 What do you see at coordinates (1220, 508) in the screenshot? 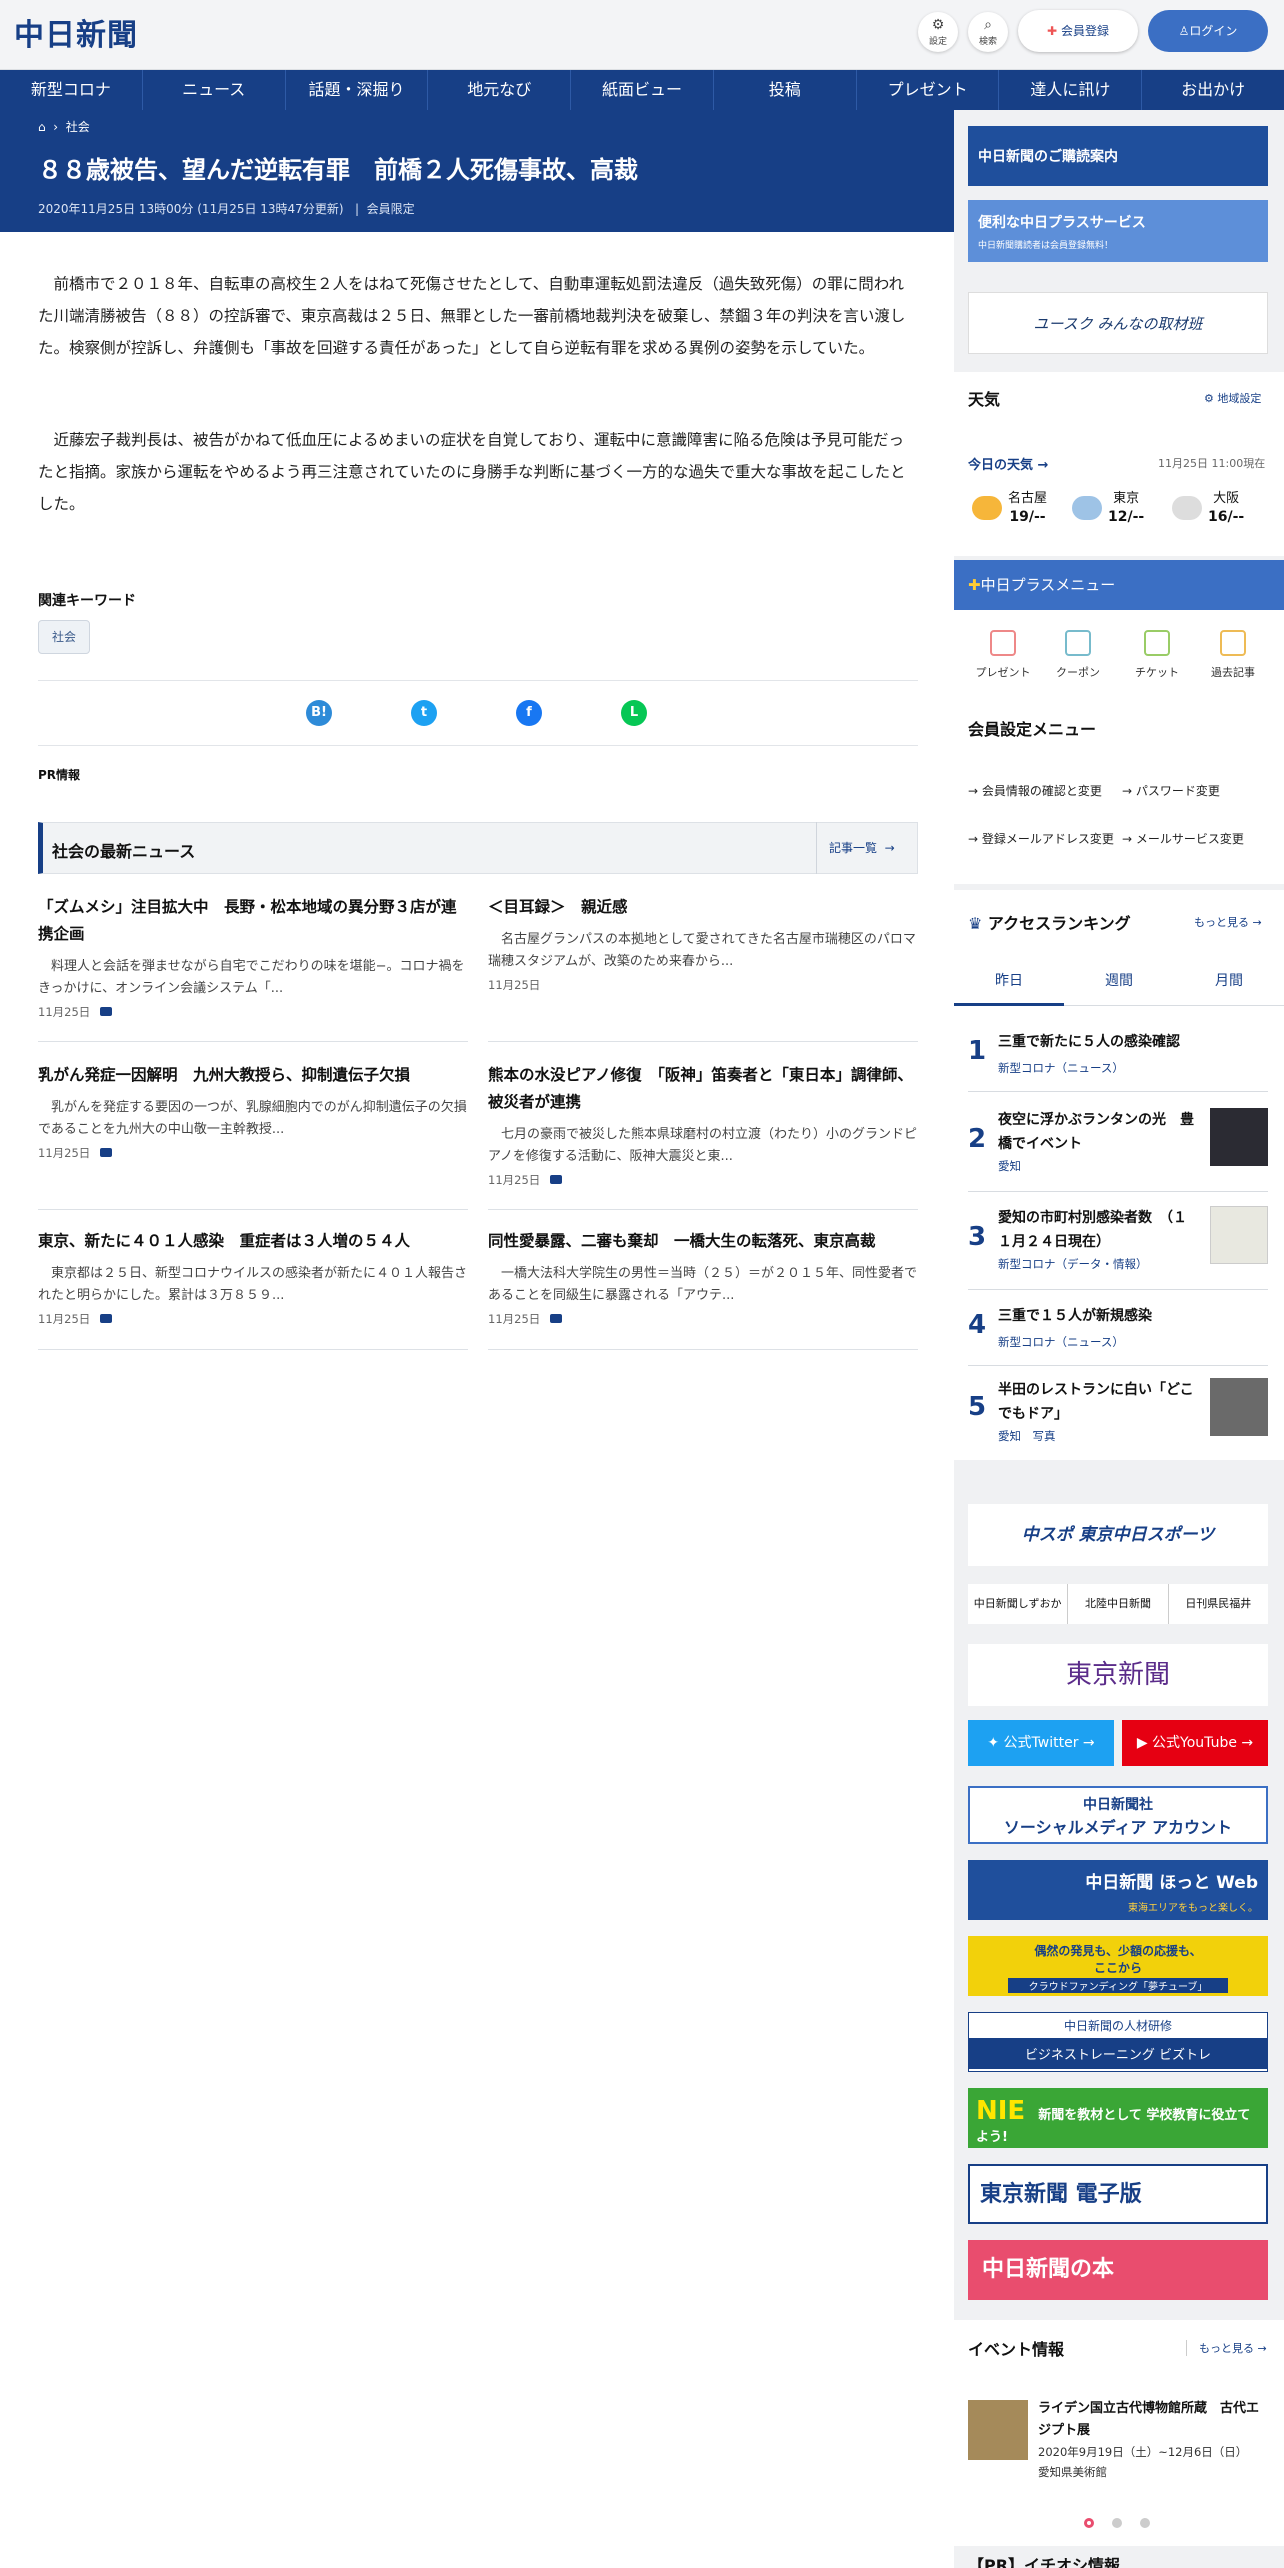
I see `weather-city: 大阪 16/--` at bounding box center [1220, 508].